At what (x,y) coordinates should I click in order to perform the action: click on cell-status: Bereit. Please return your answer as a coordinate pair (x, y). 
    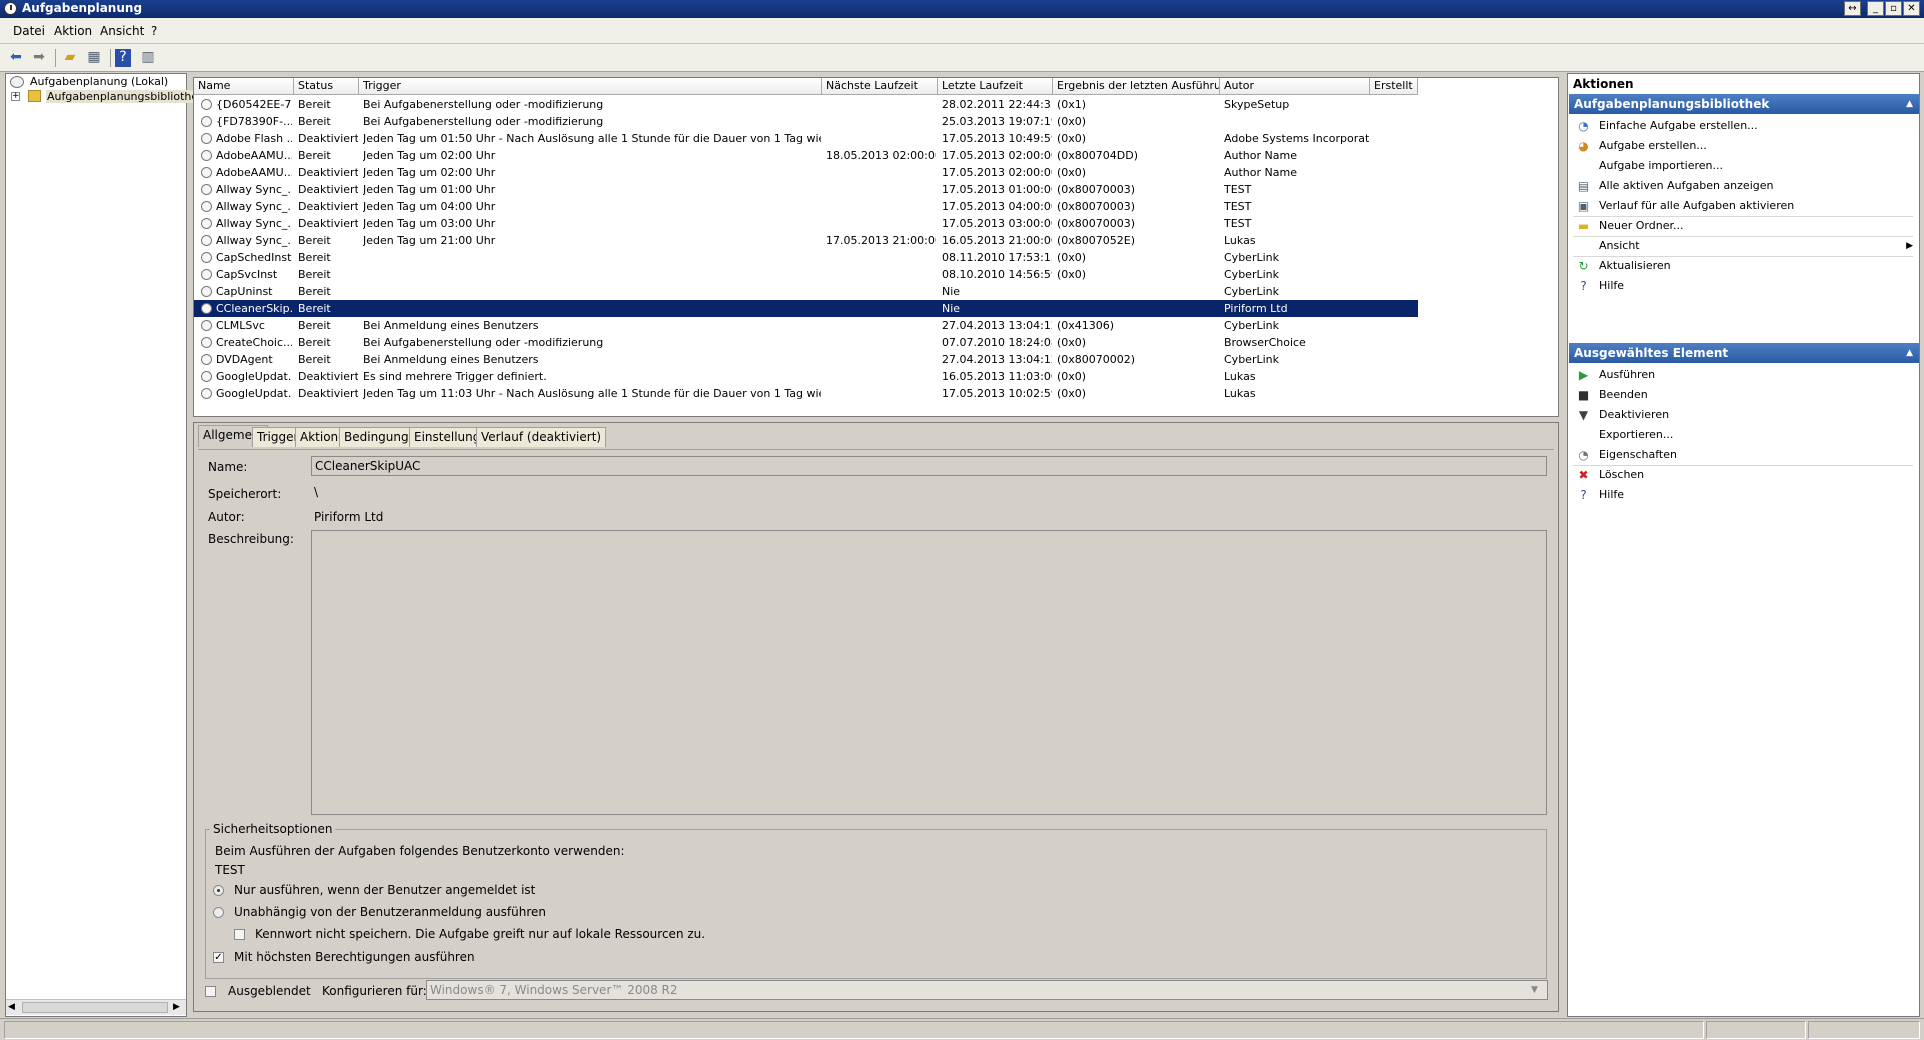
    Looking at the image, I should click on (314, 121).